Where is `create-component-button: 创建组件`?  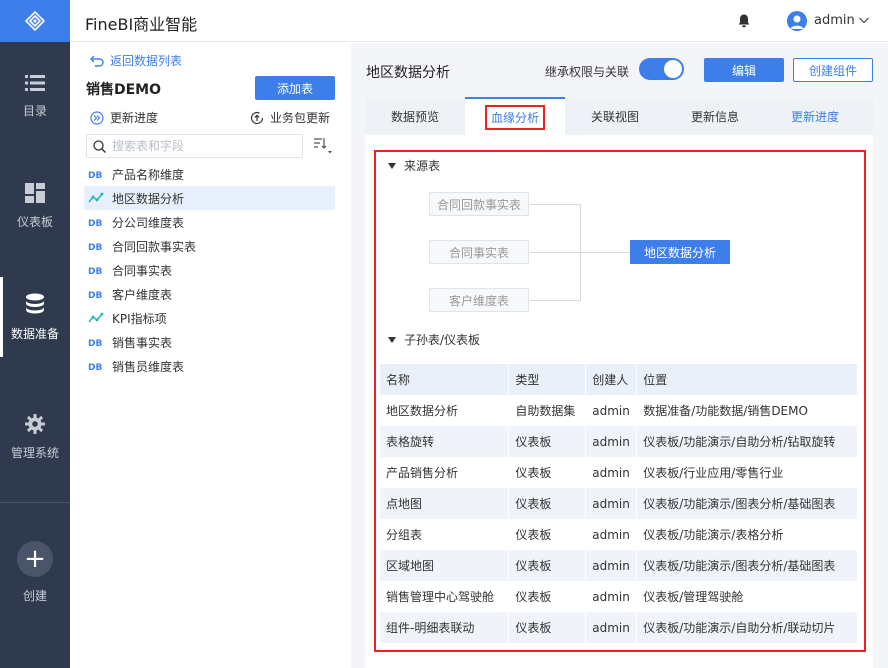 create-component-button: 创建组件 is located at coordinates (833, 70).